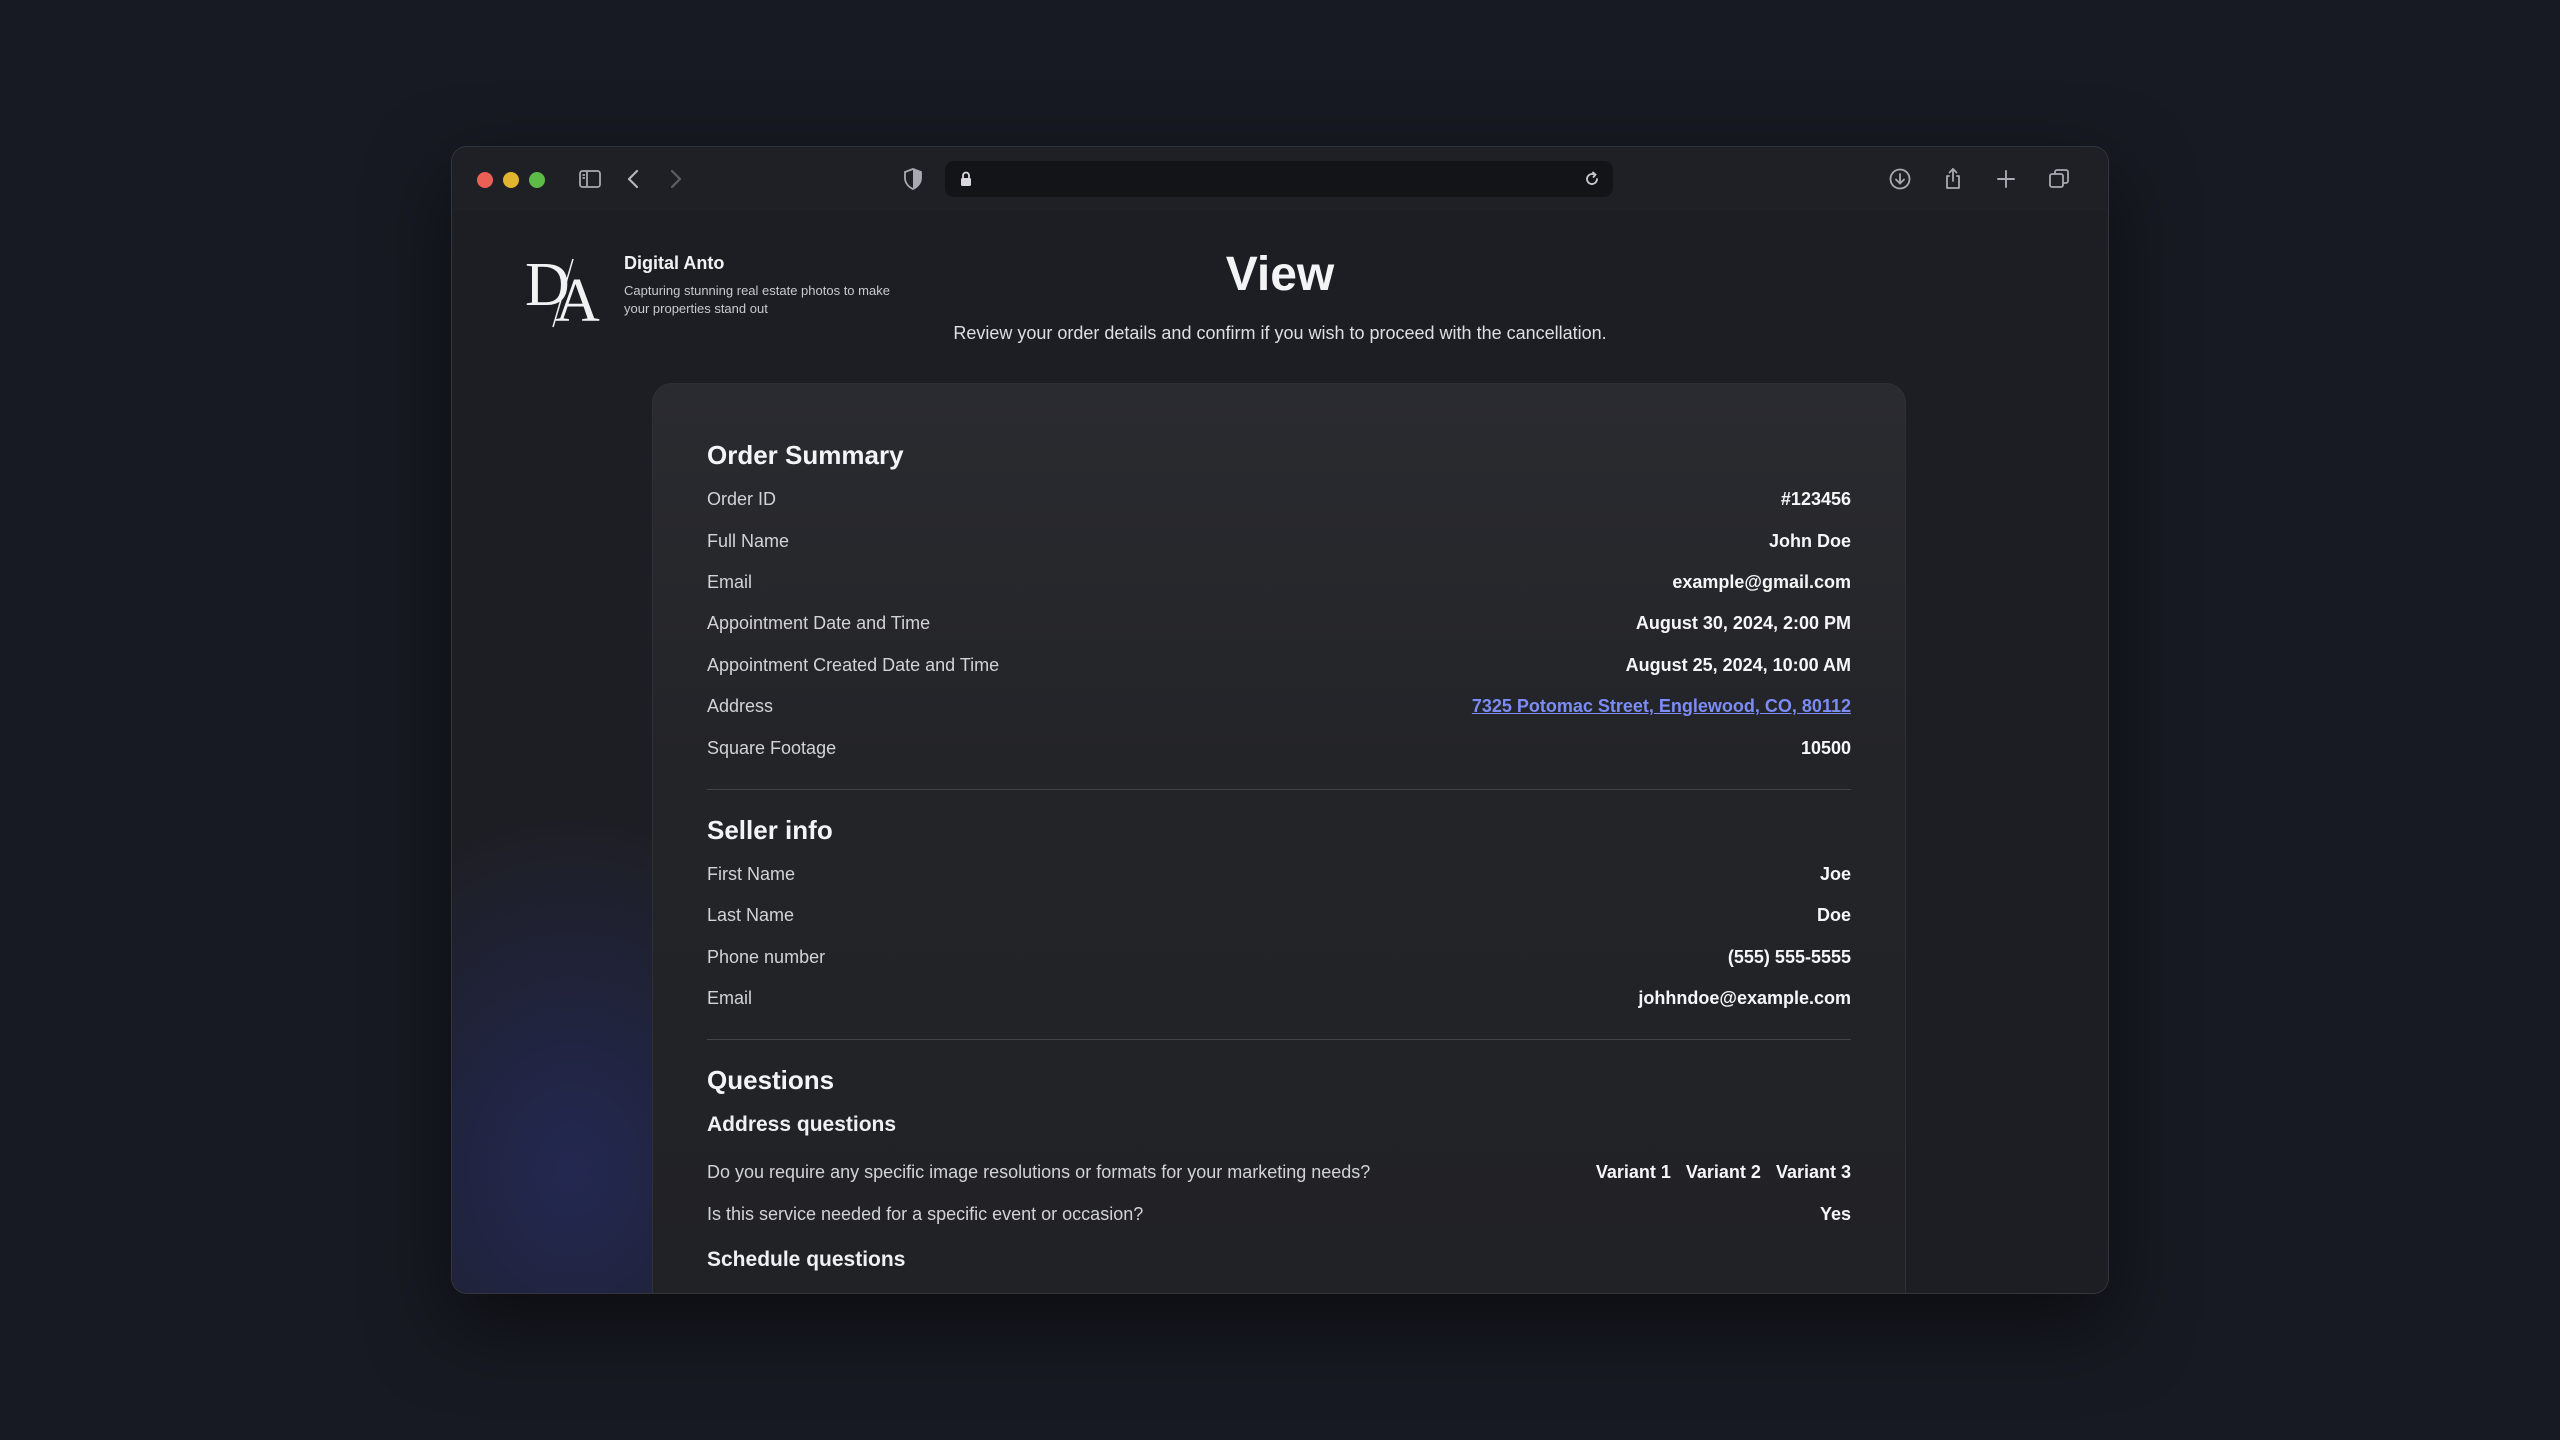  What do you see at coordinates (1835, 1213) in the screenshot?
I see `question-answer: Yes` at bounding box center [1835, 1213].